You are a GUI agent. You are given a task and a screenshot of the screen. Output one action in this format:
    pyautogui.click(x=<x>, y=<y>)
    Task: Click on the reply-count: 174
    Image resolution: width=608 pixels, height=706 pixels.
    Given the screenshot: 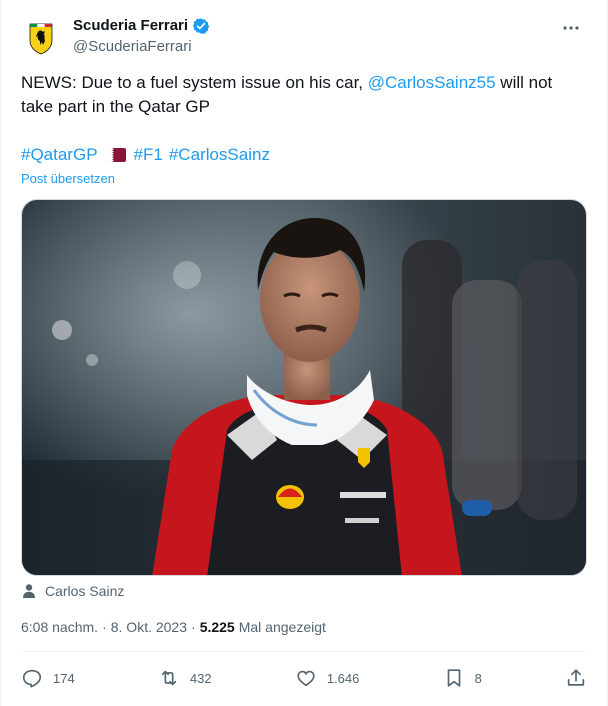 What is the action you would take?
    pyautogui.click(x=64, y=678)
    